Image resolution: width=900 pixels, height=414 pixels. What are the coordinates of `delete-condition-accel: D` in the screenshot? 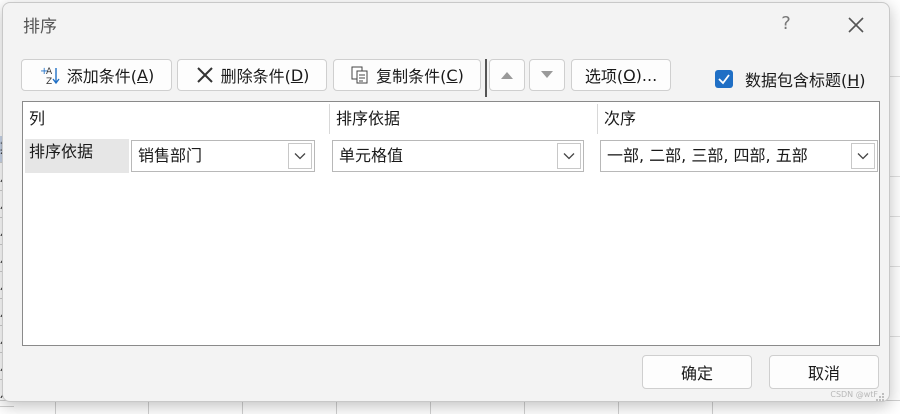 It's located at (297, 75).